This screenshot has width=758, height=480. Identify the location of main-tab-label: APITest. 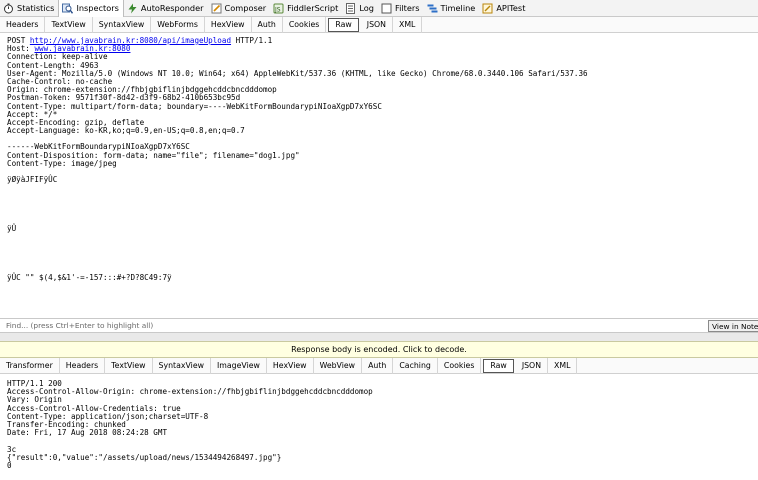
(511, 8).